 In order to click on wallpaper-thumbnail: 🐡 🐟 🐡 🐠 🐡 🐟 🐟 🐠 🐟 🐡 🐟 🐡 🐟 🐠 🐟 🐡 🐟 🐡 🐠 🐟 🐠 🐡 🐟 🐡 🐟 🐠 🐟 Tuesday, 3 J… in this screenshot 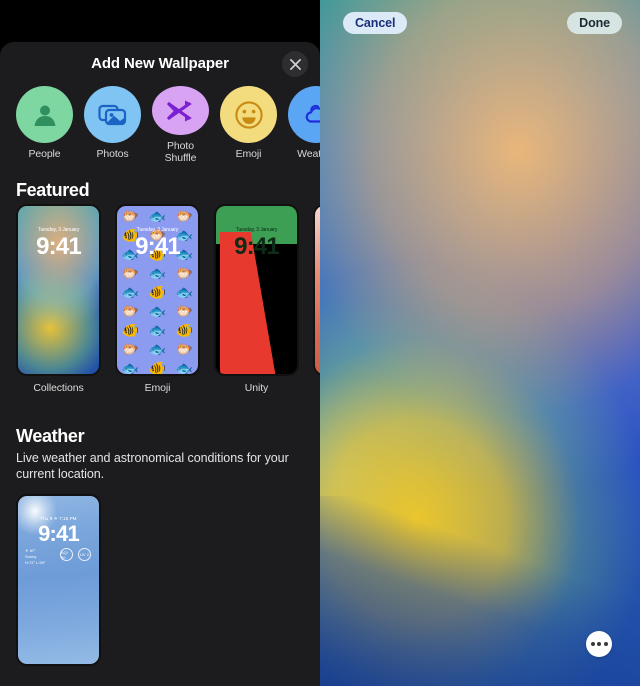, I will do `click(157, 290)`.